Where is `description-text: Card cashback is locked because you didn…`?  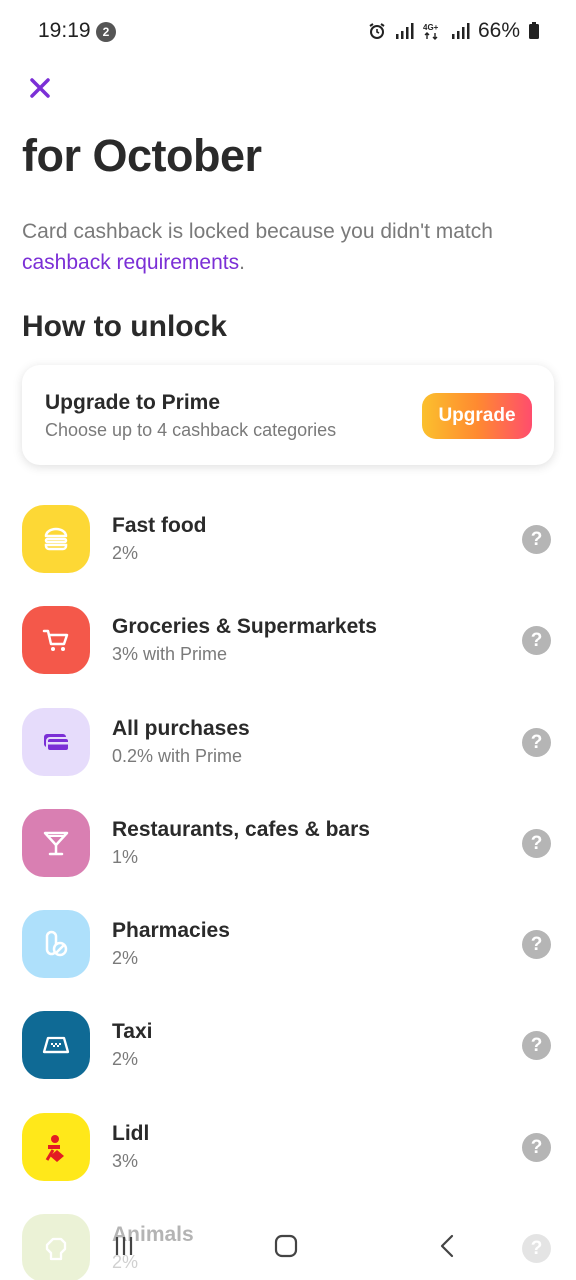
description-text: Card cashback is locked because you didn… is located at coordinates (257, 231).